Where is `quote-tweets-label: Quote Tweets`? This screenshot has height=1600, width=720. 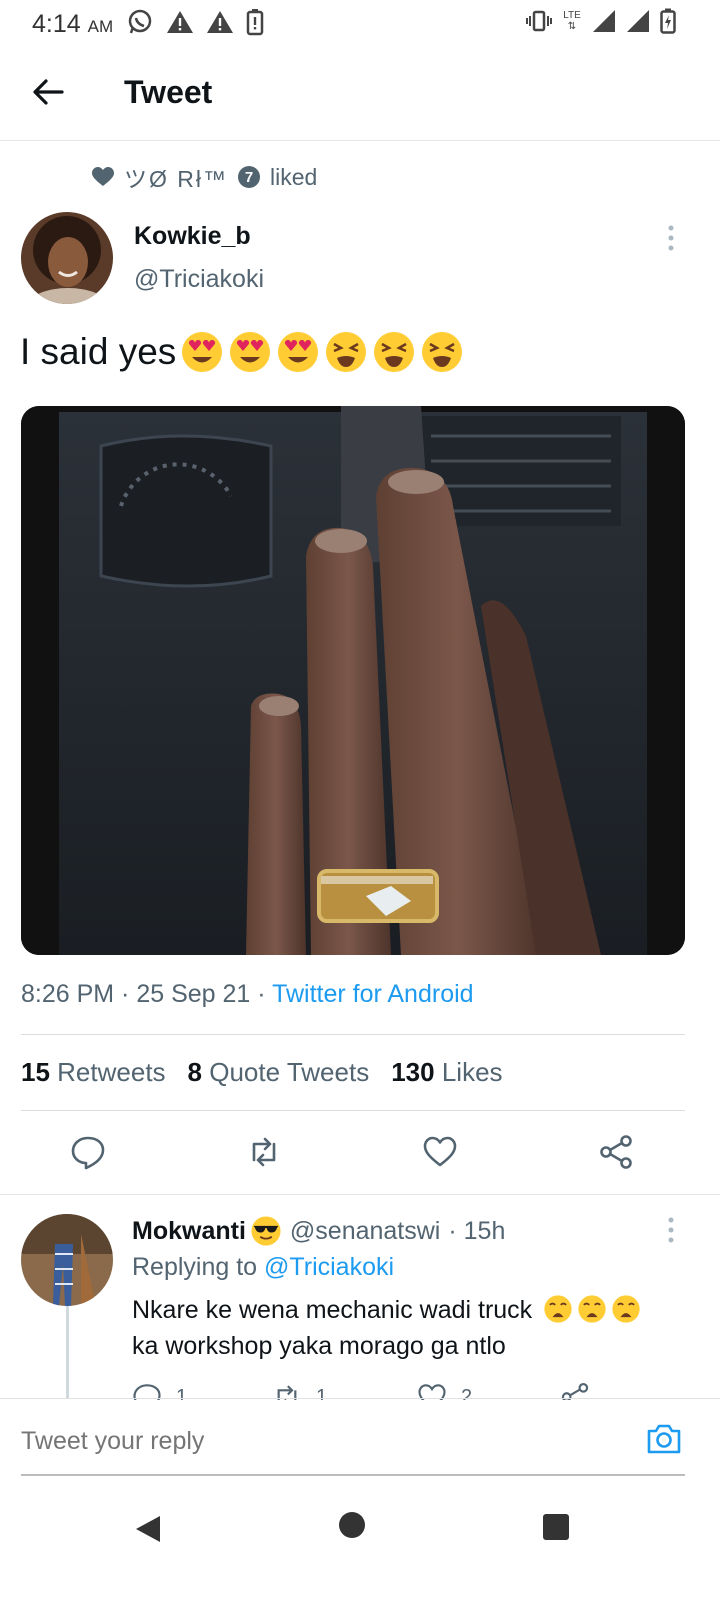
quote-tweets-label: Quote Tweets is located at coordinates (289, 1072).